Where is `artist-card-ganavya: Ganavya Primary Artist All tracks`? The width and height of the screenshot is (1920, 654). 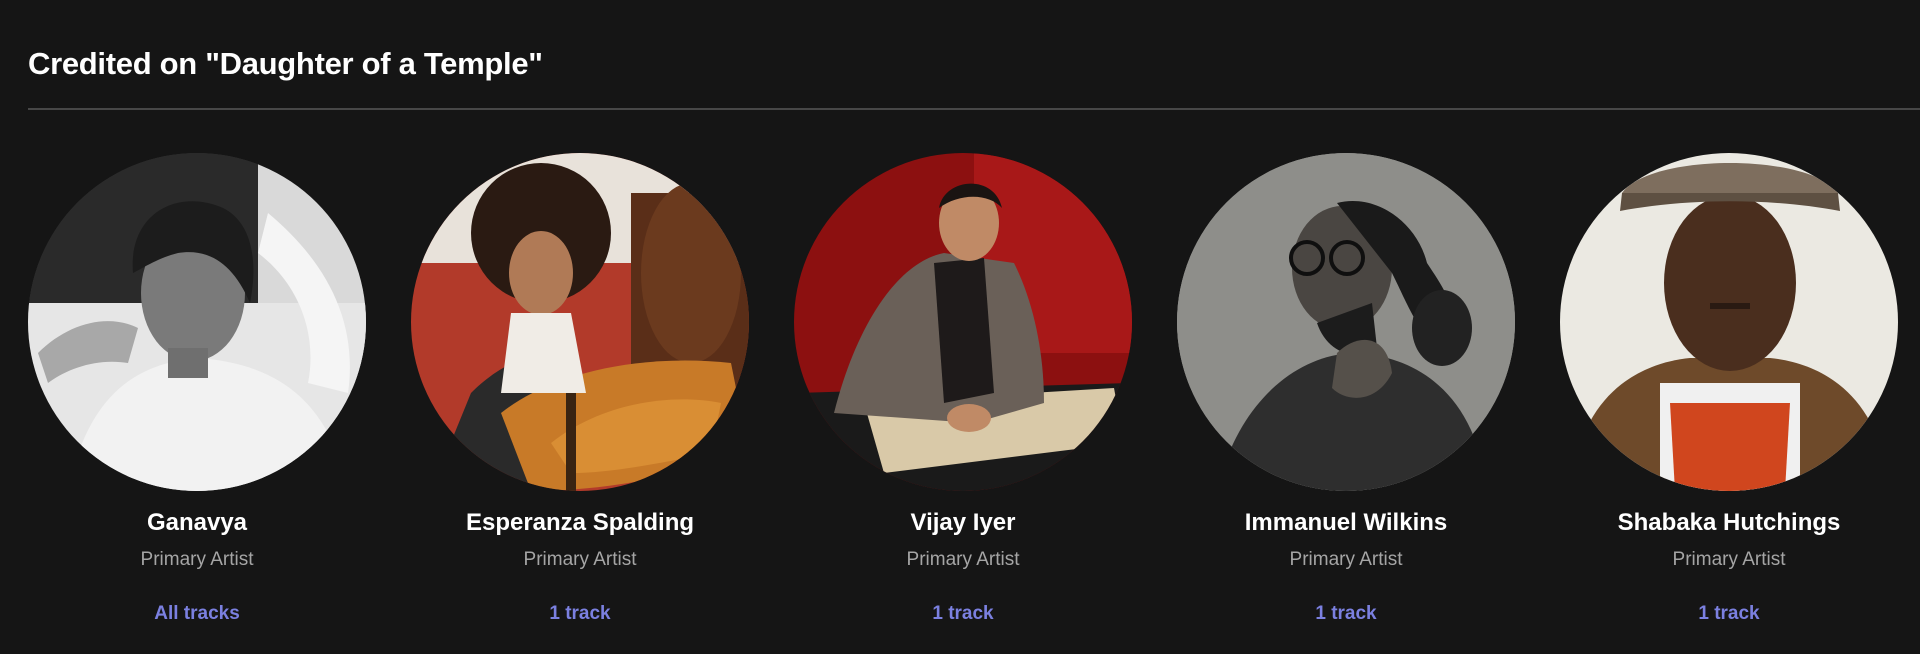 artist-card-ganavya: Ganavya Primary Artist All tracks is located at coordinates (197, 389).